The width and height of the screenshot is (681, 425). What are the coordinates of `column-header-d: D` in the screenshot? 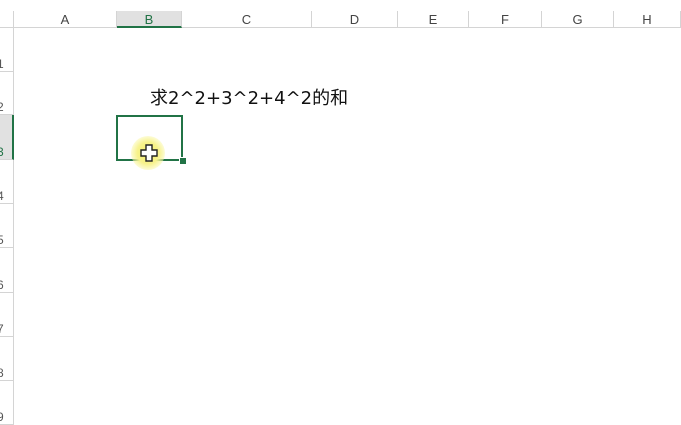 It's located at (355, 19).